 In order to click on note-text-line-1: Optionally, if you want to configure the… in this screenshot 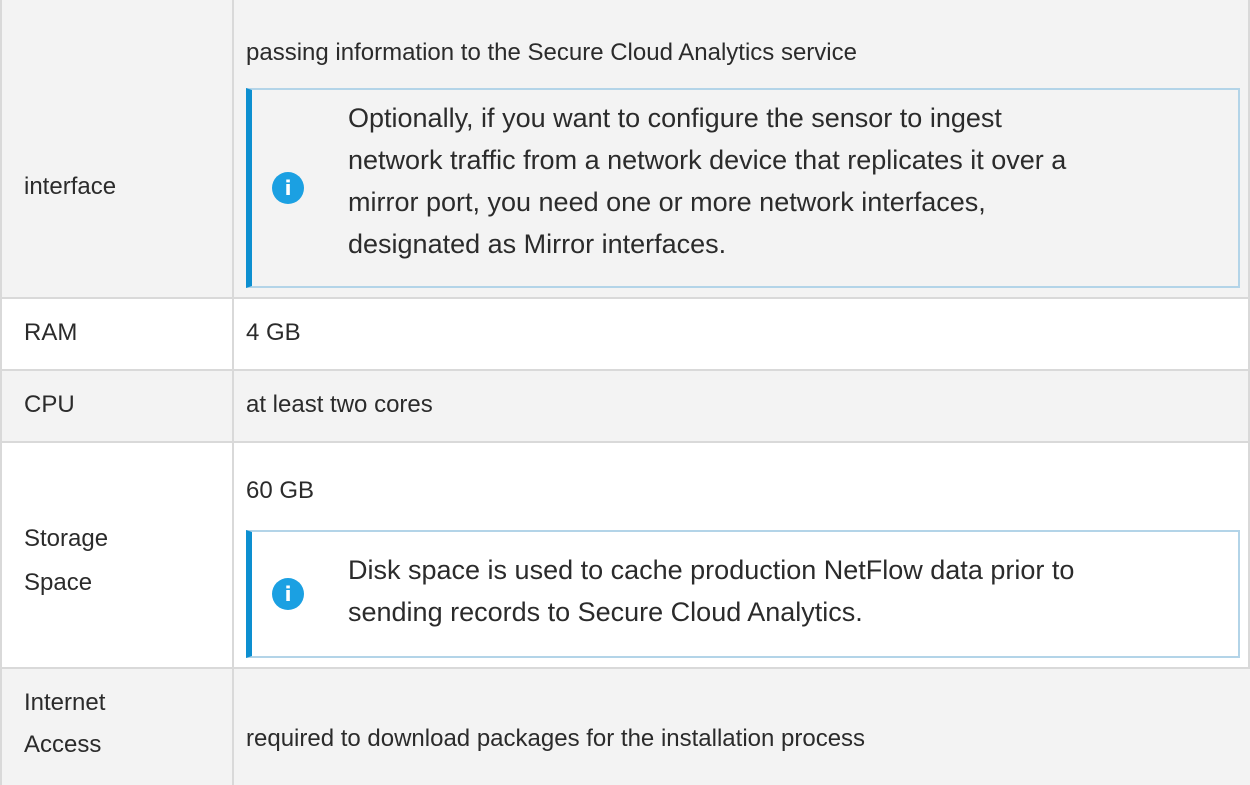, I will do `click(675, 118)`.